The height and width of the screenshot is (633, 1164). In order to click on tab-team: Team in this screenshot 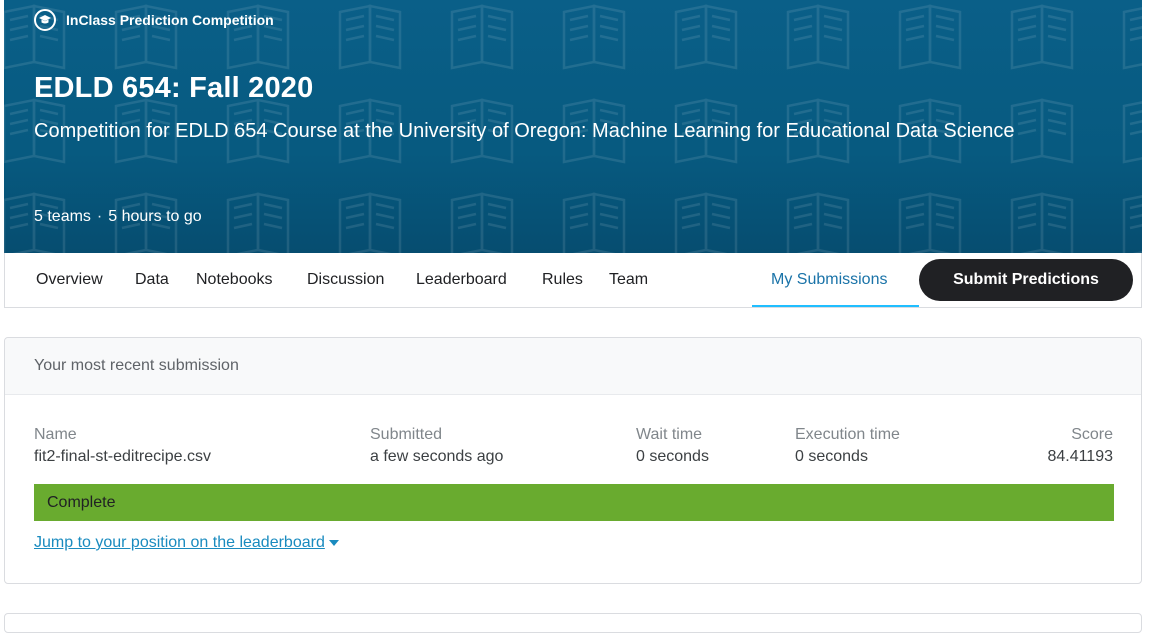, I will do `click(628, 280)`.